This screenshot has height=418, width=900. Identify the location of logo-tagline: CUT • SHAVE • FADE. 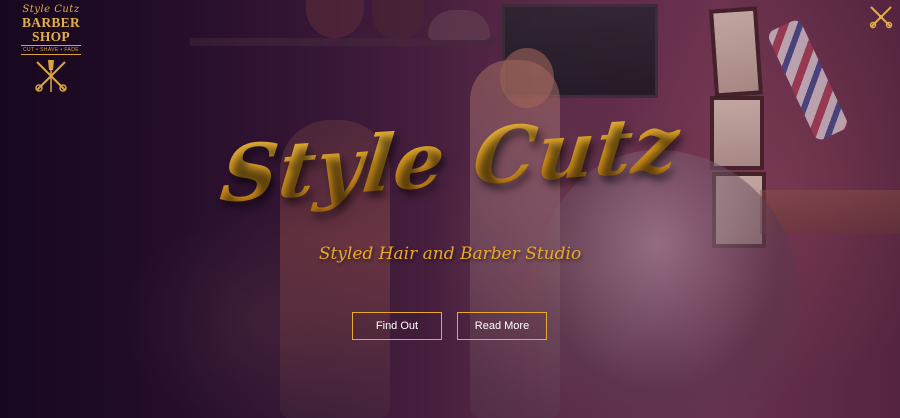
(51, 50).